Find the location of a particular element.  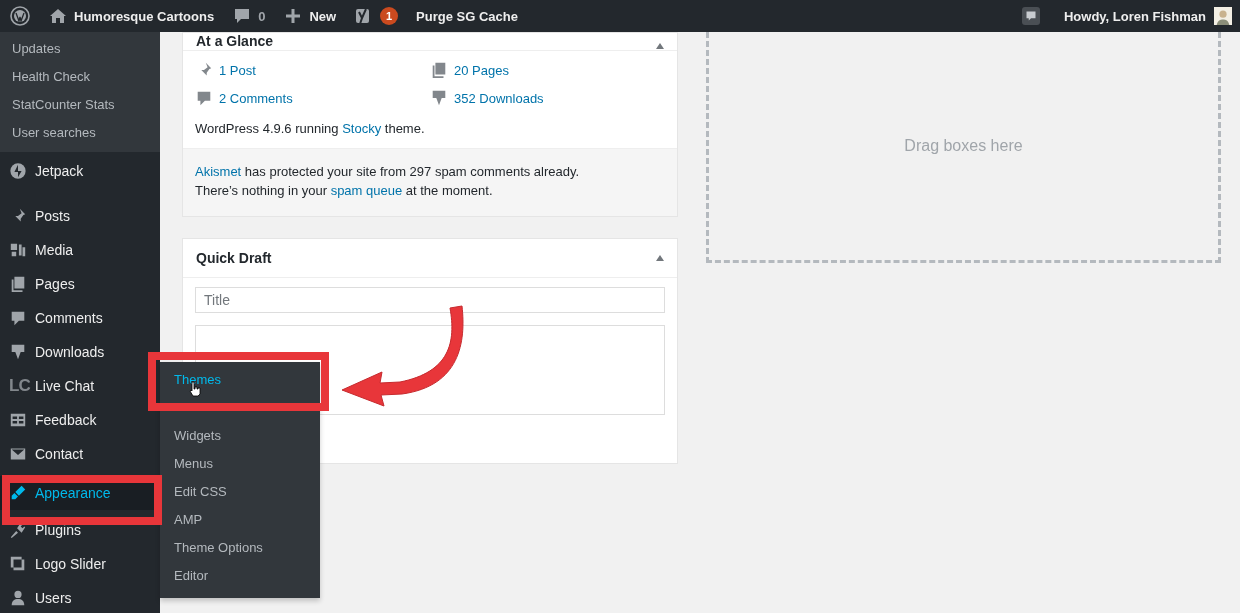

new-label: New is located at coordinates (323, 16).